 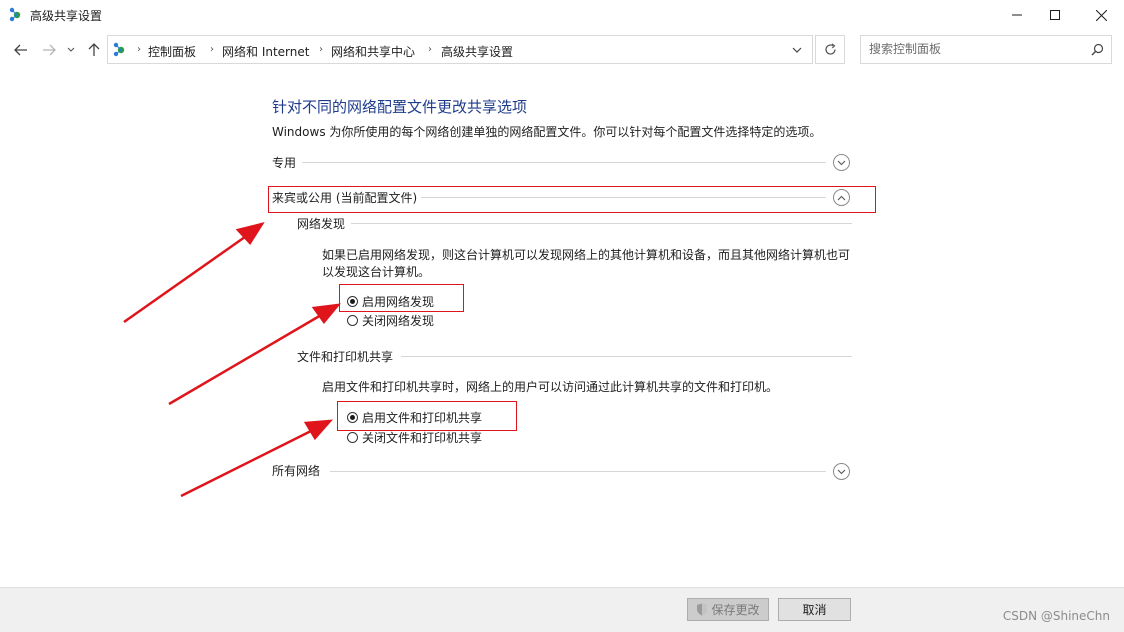 I want to click on cancel-button: 取消, so click(x=814, y=609).